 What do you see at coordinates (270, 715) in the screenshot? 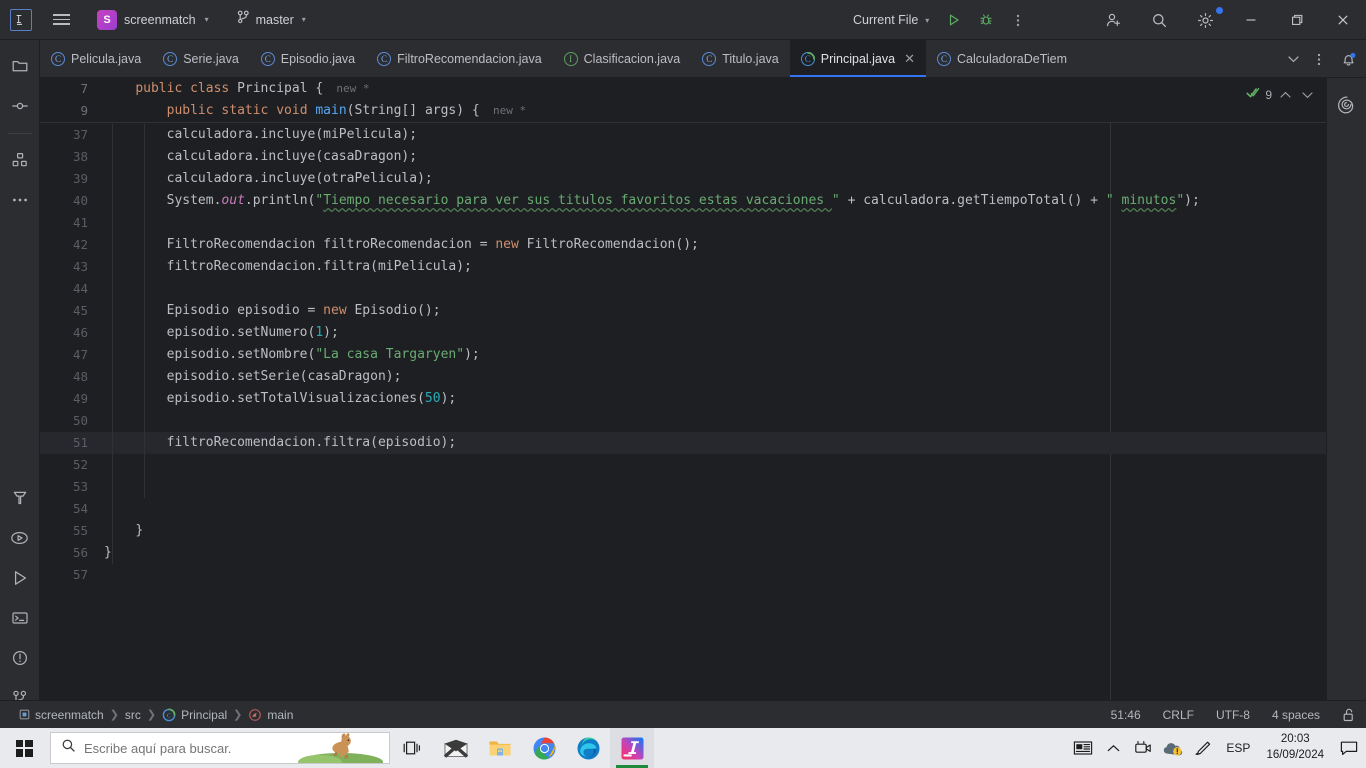
I see `breadcrumb-item-method: main` at bounding box center [270, 715].